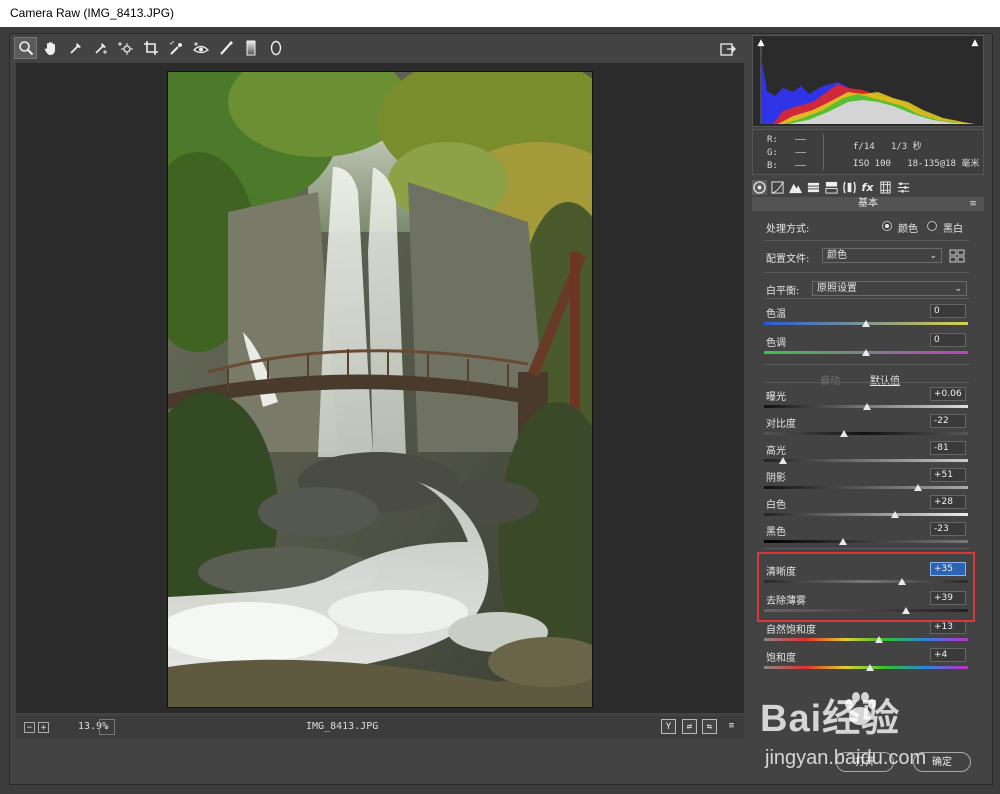  I want to click on b-value: ——, so click(801, 166).